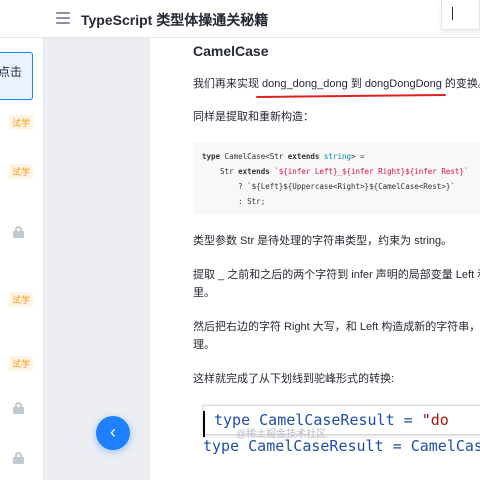 The height and width of the screenshot is (480, 480). Describe the element at coordinates (336, 327) in the screenshot. I see `paragraph: 然后把右边的字符 Right 大写，和 Left 构造成新的字符串，剩` at that location.